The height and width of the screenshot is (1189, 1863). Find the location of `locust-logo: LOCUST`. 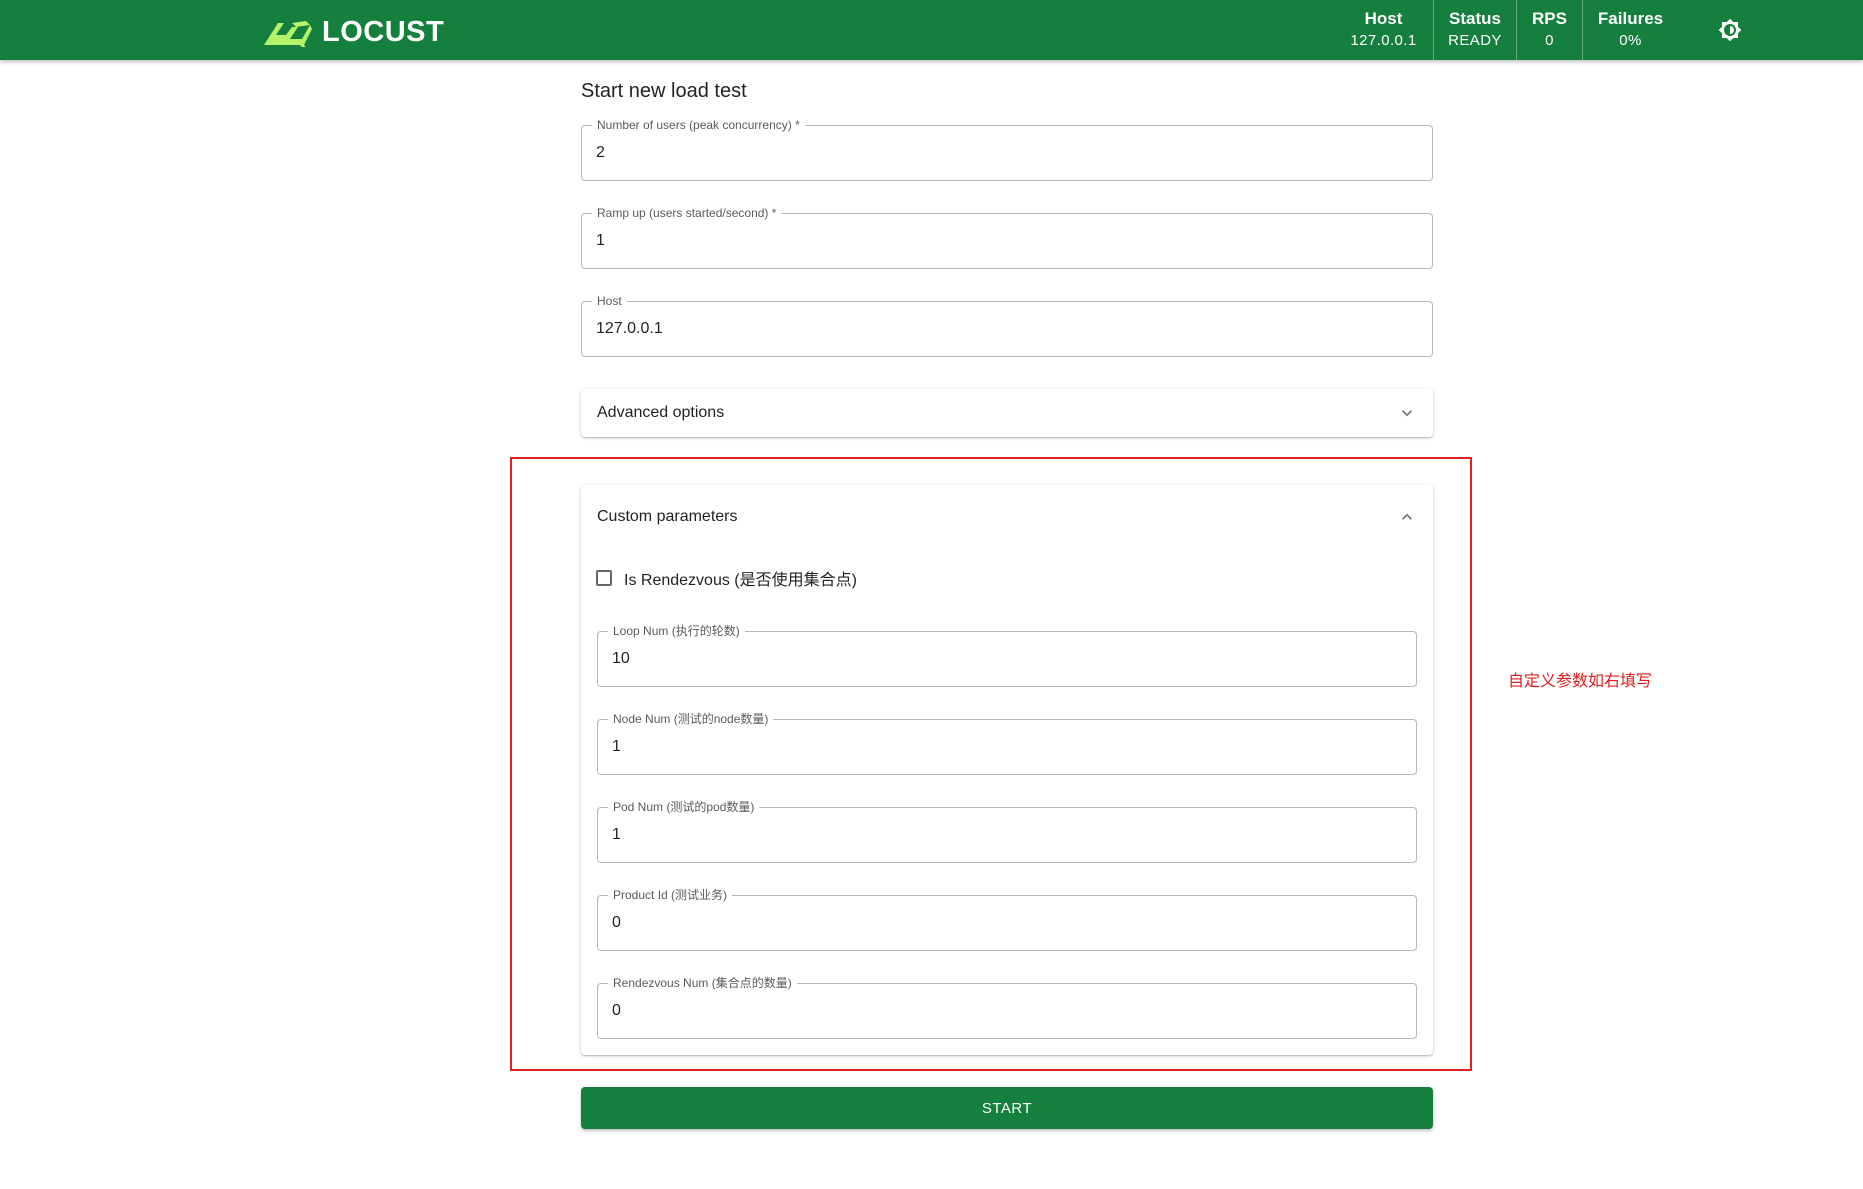

locust-logo: LOCUST is located at coordinates (353, 32).